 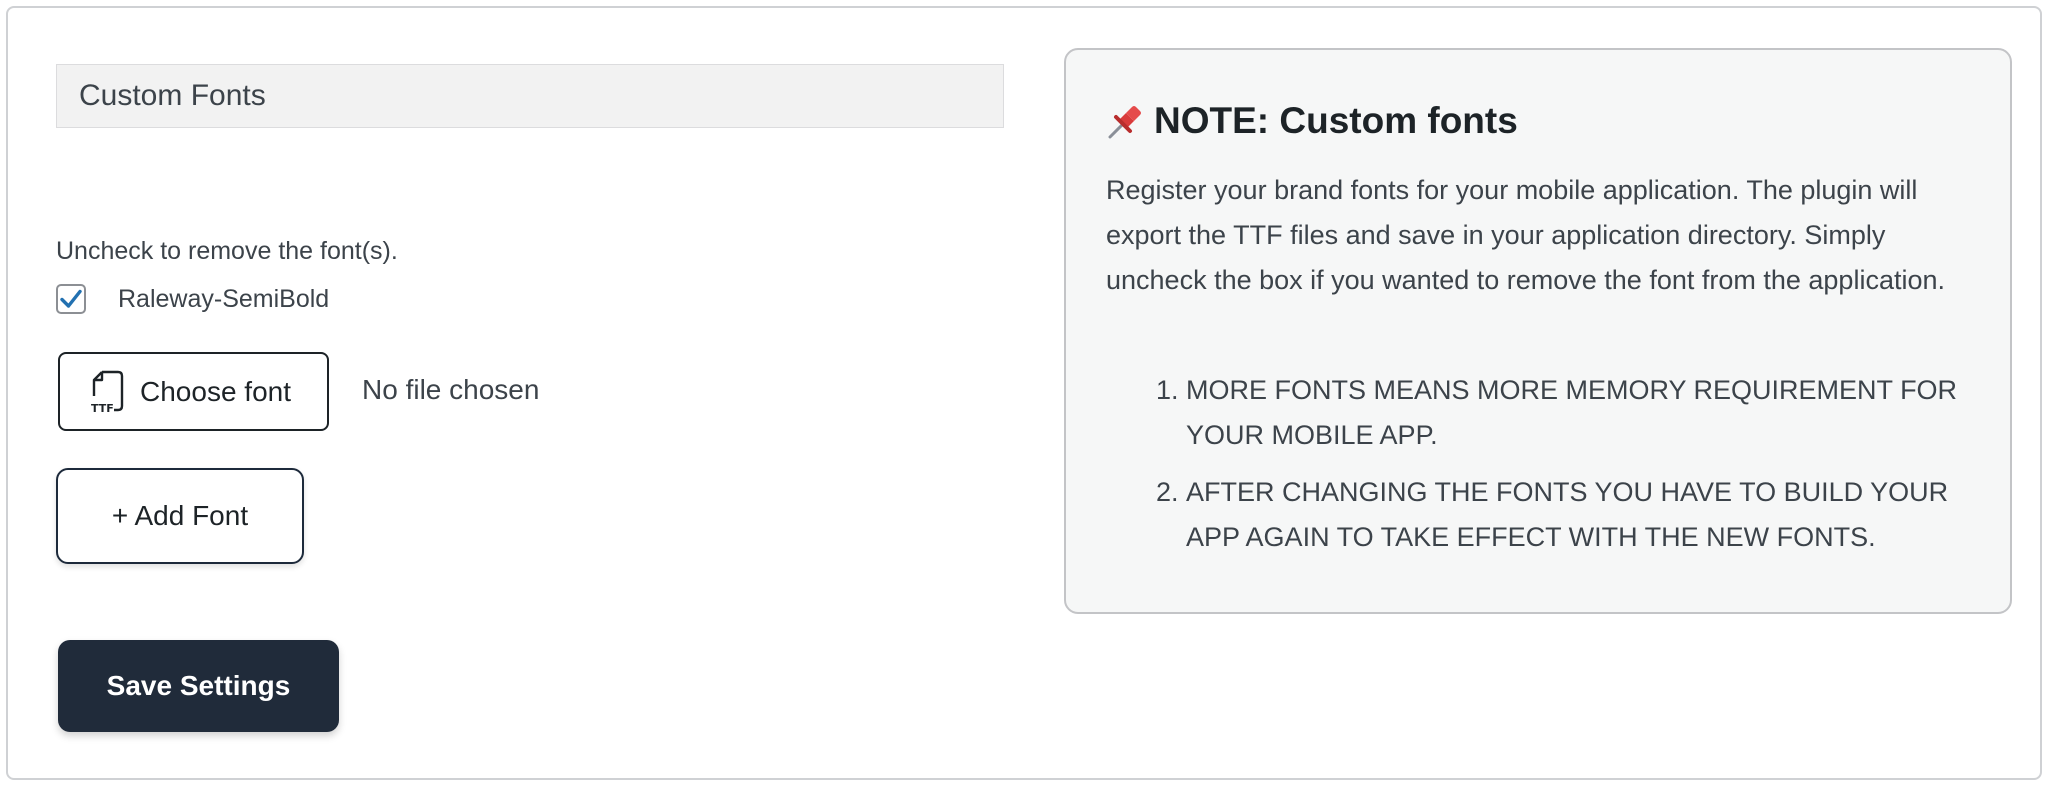 What do you see at coordinates (227, 251) in the screenshot?
I see `remove-font-hint: Uncheck to remove the font(s).` at bounding box center [227, 251].